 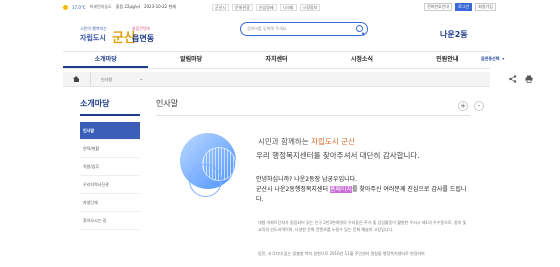 I want to click on nav-civil: 민원안내, so click(x=447, y=60).